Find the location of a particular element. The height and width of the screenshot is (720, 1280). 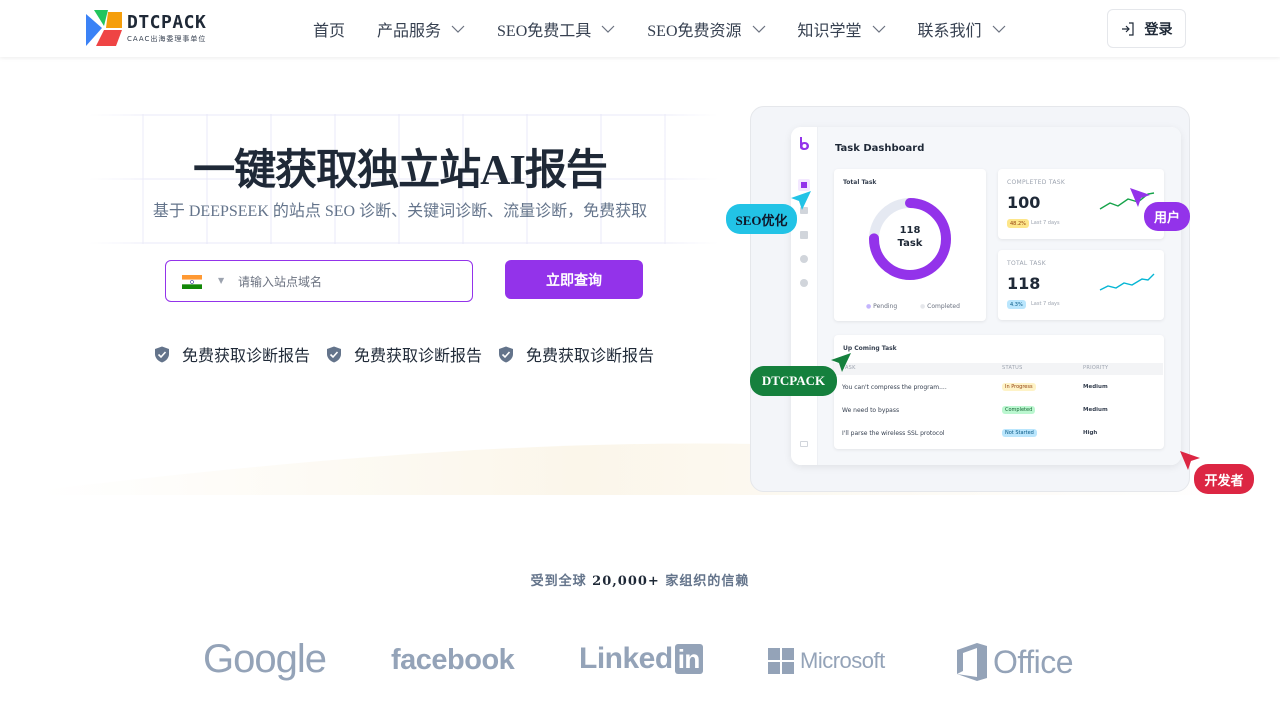

logo: DTCPACK CAAC出海委理事单位 is located at coordinates (151, 29).